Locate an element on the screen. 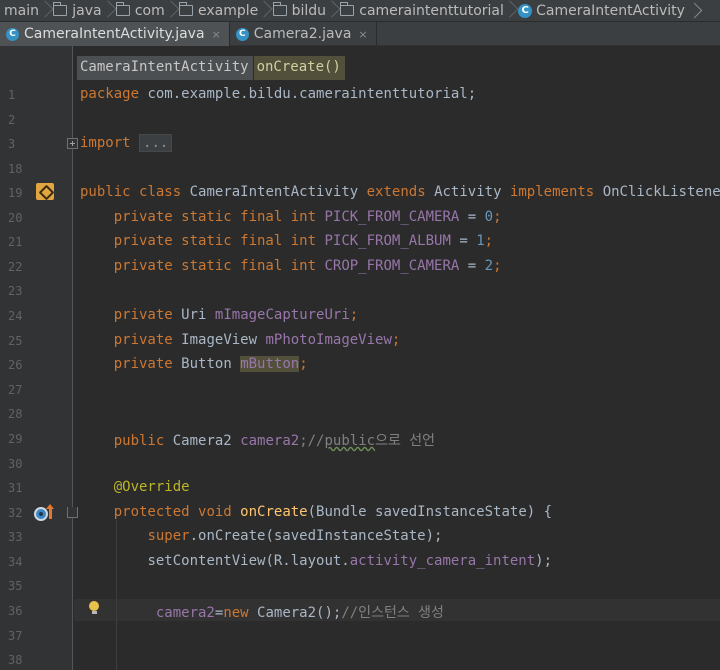 The width and height of the screenshot is (720, 670). line-number: 29 is located at coordinates (15, 439).